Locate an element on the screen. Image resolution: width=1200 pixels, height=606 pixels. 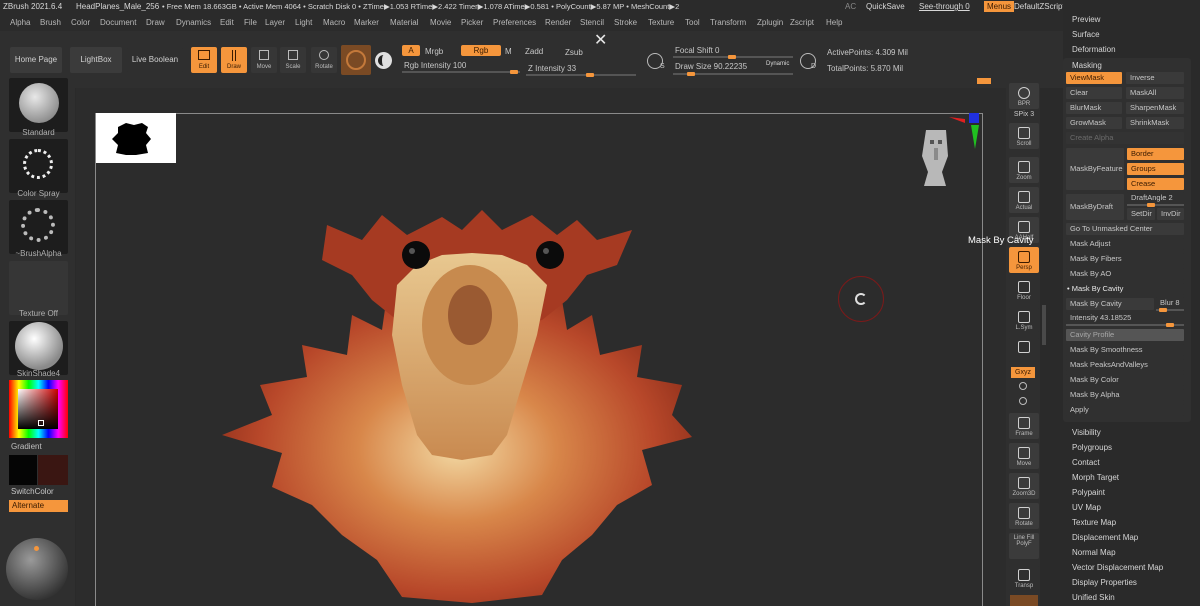
dynamic-toggle: Dynamic is located at coordinates (777, 64).